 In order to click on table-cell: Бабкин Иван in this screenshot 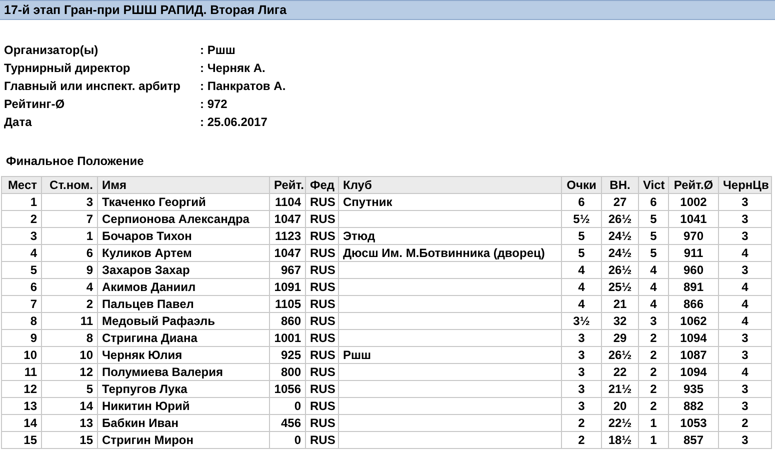, I will do `click(140, 423)`.